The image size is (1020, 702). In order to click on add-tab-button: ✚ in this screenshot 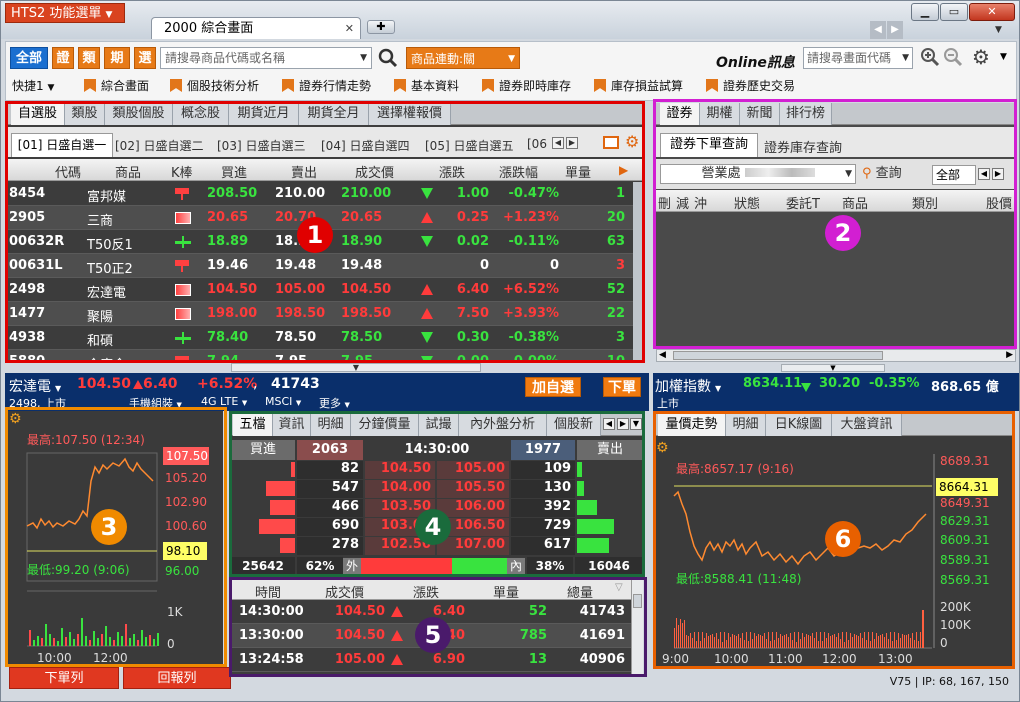, I will do `click(381, 27)`.